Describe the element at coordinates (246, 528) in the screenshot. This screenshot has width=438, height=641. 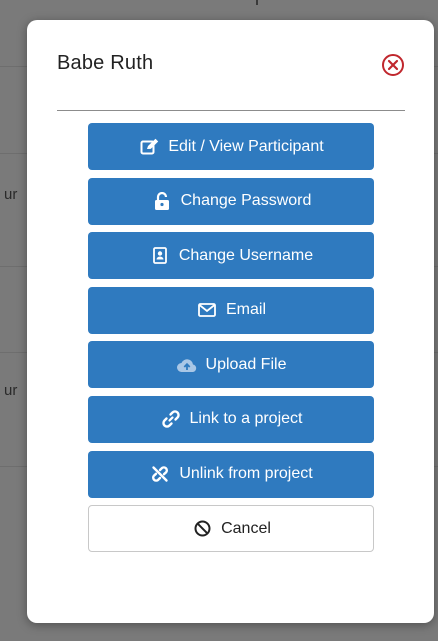
I see `button-label: Cancel` at that location.